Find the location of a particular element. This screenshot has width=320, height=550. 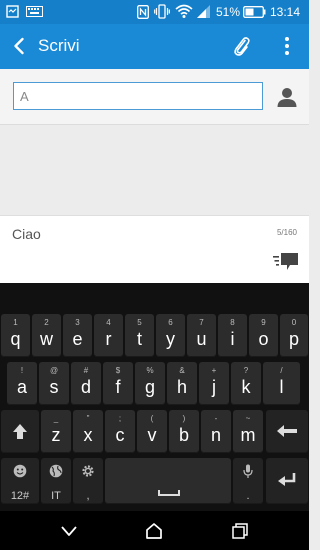

key-s: @ s is located at coordinates (54, 383).